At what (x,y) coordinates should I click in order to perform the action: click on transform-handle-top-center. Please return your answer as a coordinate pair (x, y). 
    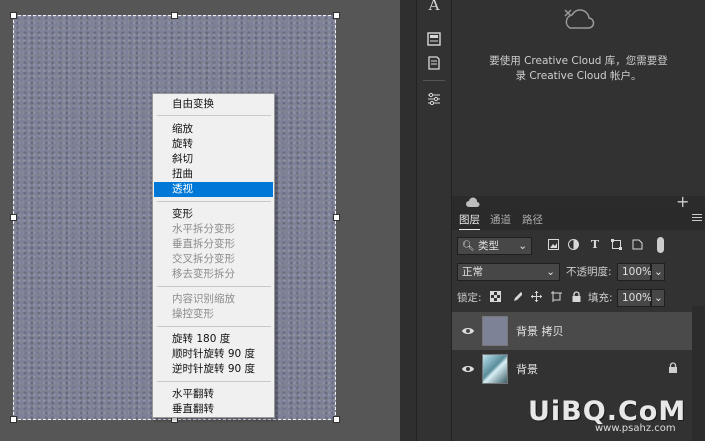
    Looking at the image, I should click on (174, 15).